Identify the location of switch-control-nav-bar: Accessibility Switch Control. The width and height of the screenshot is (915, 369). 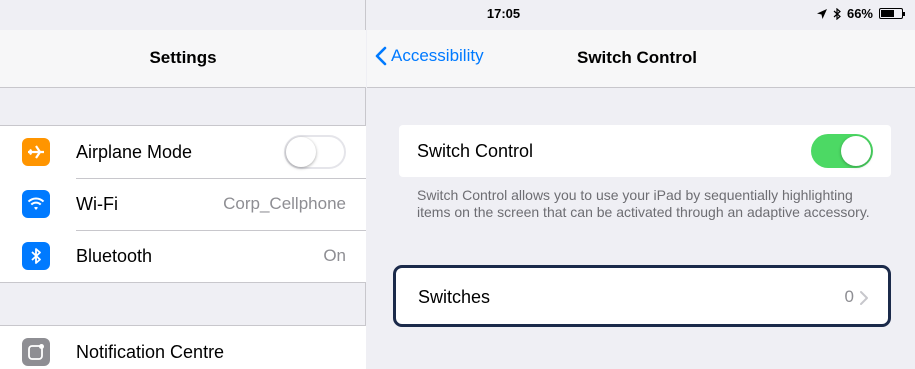
(641, 59).